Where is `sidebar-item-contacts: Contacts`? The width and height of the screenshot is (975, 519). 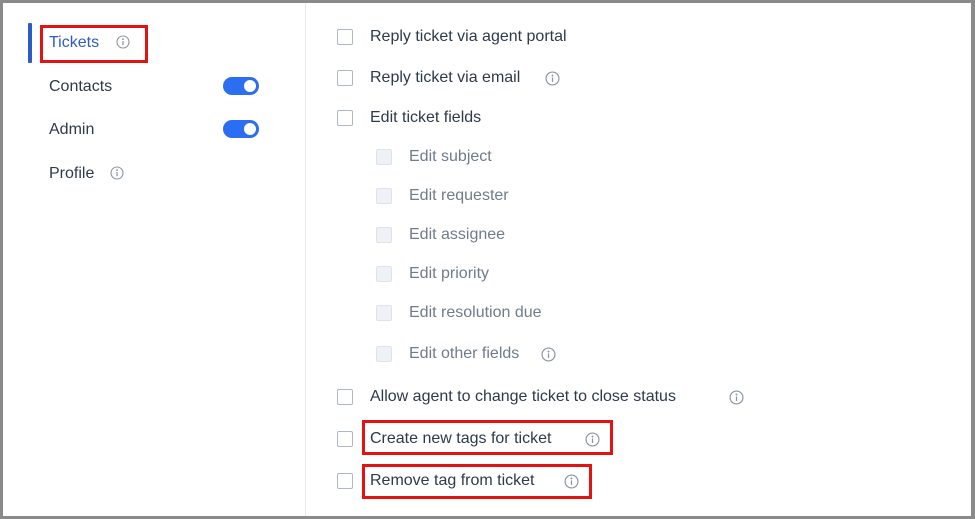 sidebar-item-contacts: Contacts is located at coordinates (154, 87).